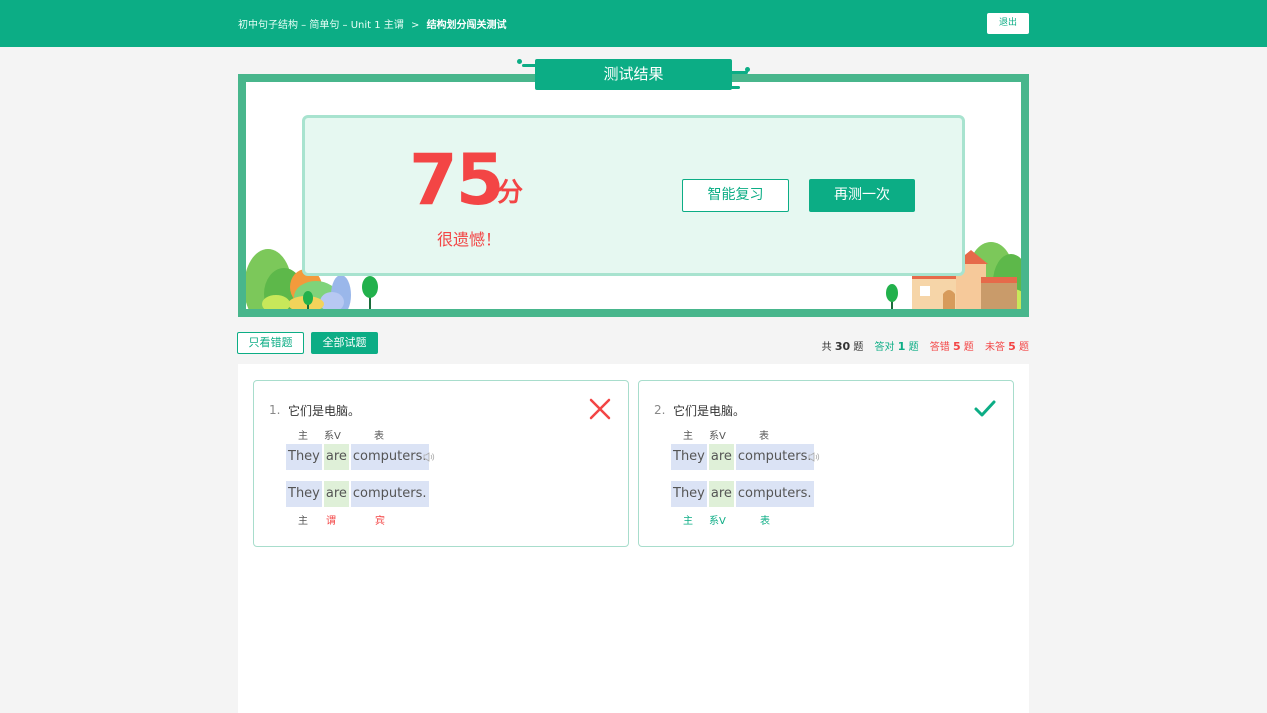  Describe the element at coordinates (884, 347) in the screenshot. I see `stat-correct-prefix: 答对` at that location.